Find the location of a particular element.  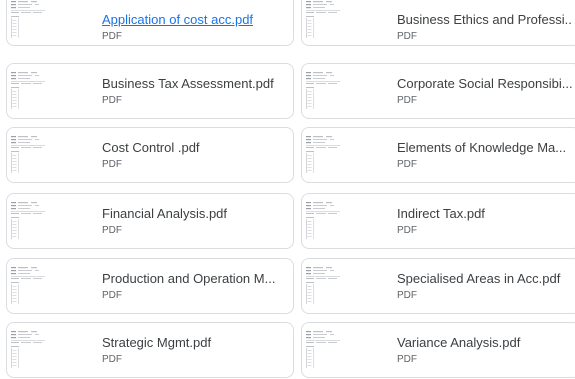

file-card: Application of cost acc.pdf PDF is located at coordinates (150, 23).